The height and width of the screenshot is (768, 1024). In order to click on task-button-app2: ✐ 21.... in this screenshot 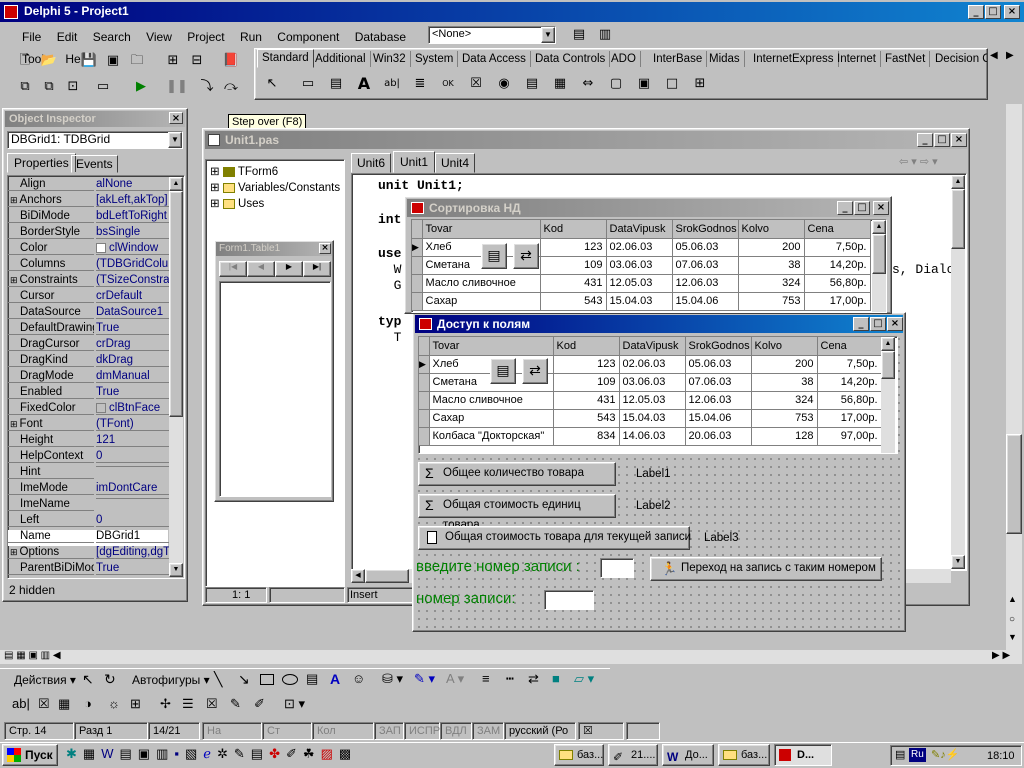, I will do `click(633, 755)`.